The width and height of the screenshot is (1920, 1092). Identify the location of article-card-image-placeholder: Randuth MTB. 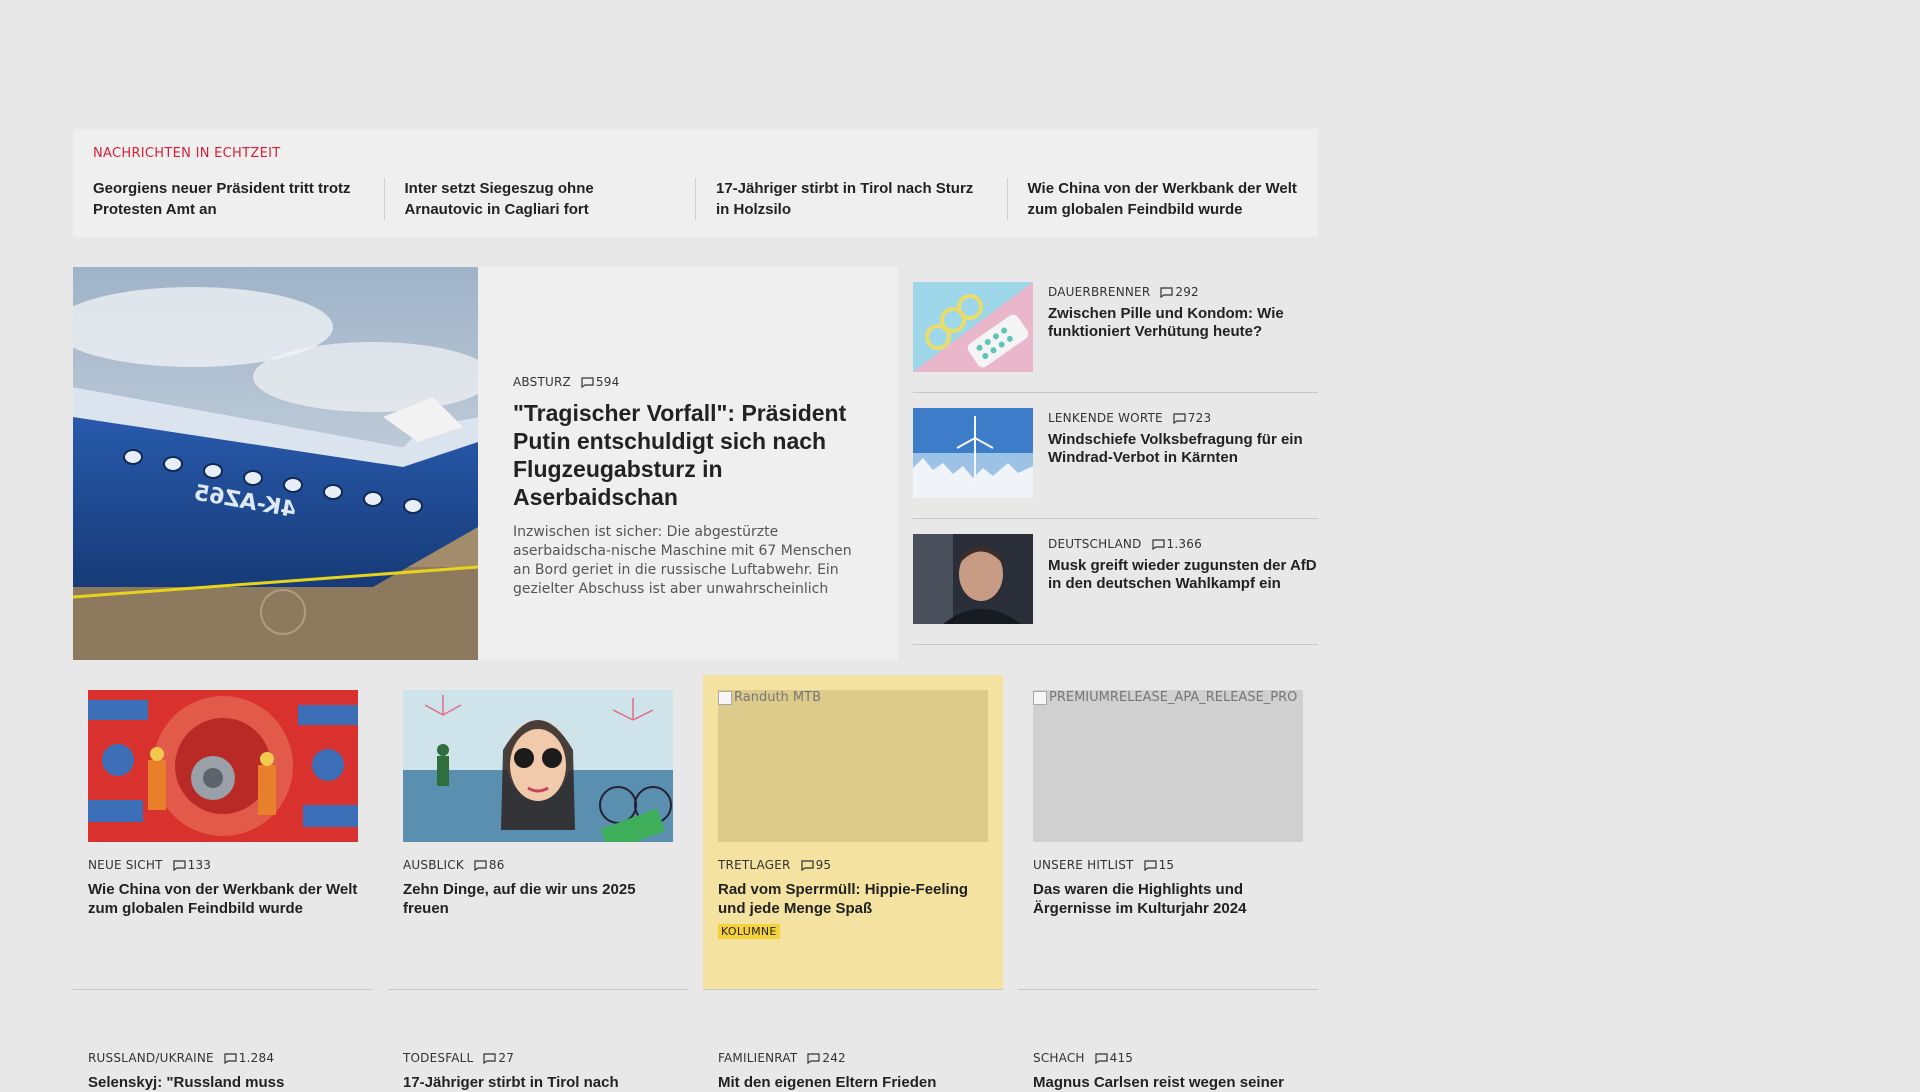
(853, 766).